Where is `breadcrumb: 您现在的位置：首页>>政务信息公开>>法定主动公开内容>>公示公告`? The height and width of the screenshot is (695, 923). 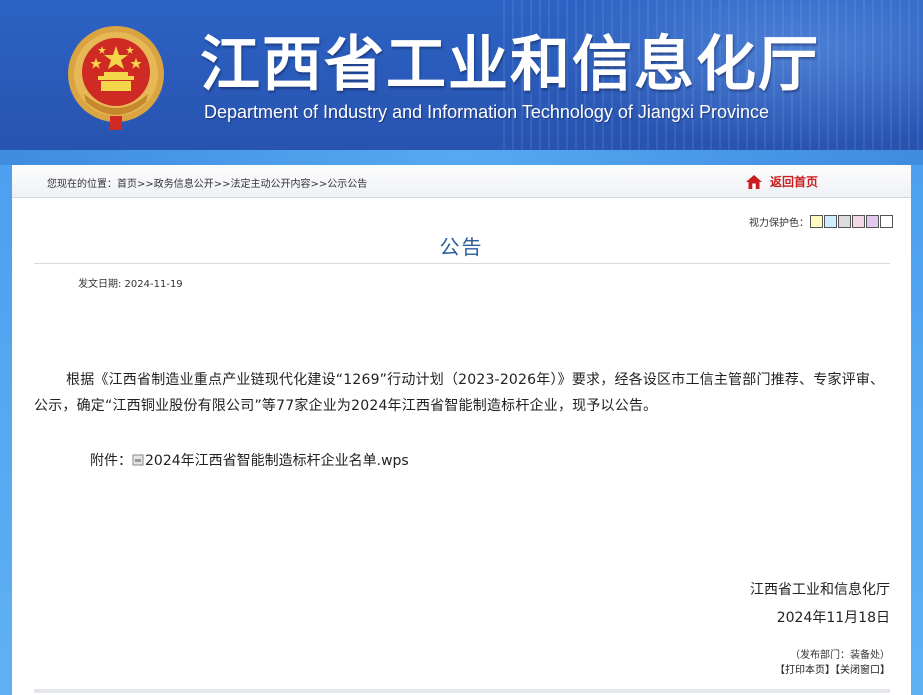
breadcrumb: 您现在的位置：首页>>政务信息公开>>法定主动公开内容>>公示公告 is located at coordinates (207, 182).